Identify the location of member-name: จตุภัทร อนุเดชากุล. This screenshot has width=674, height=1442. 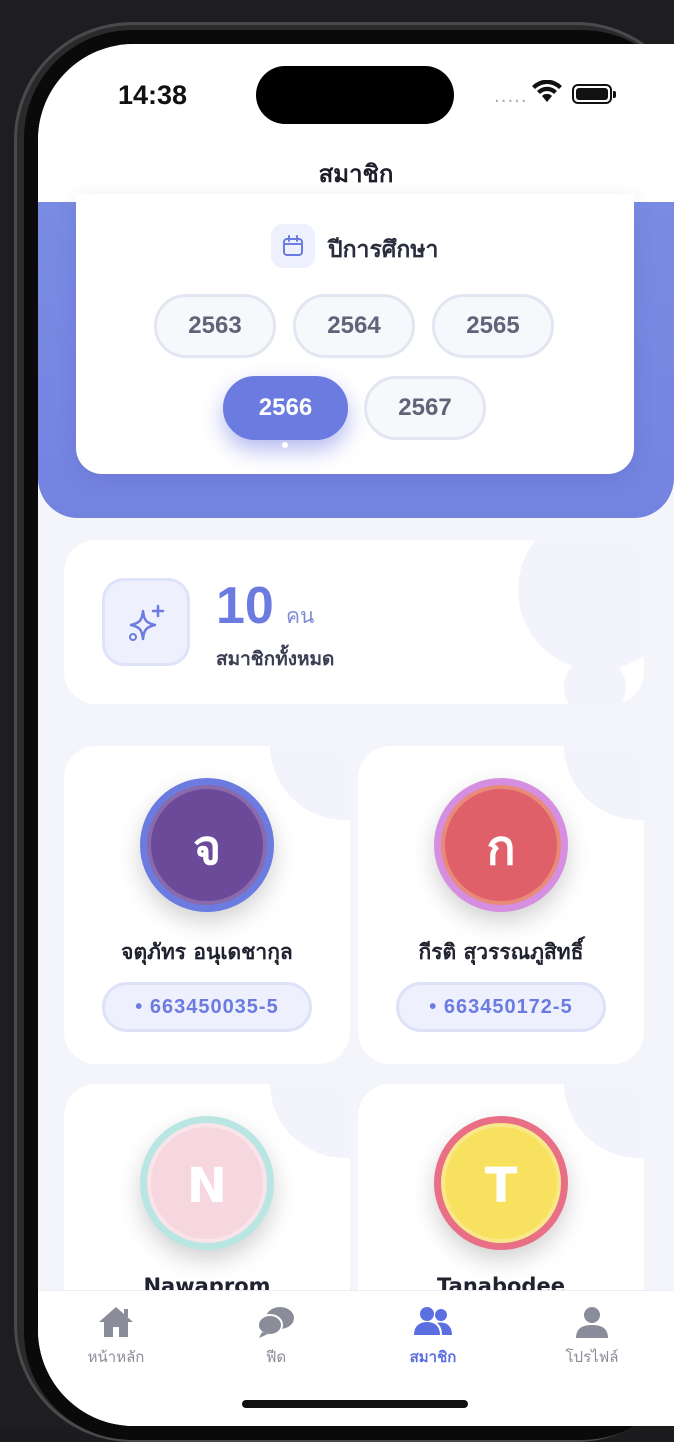
(207, 952).